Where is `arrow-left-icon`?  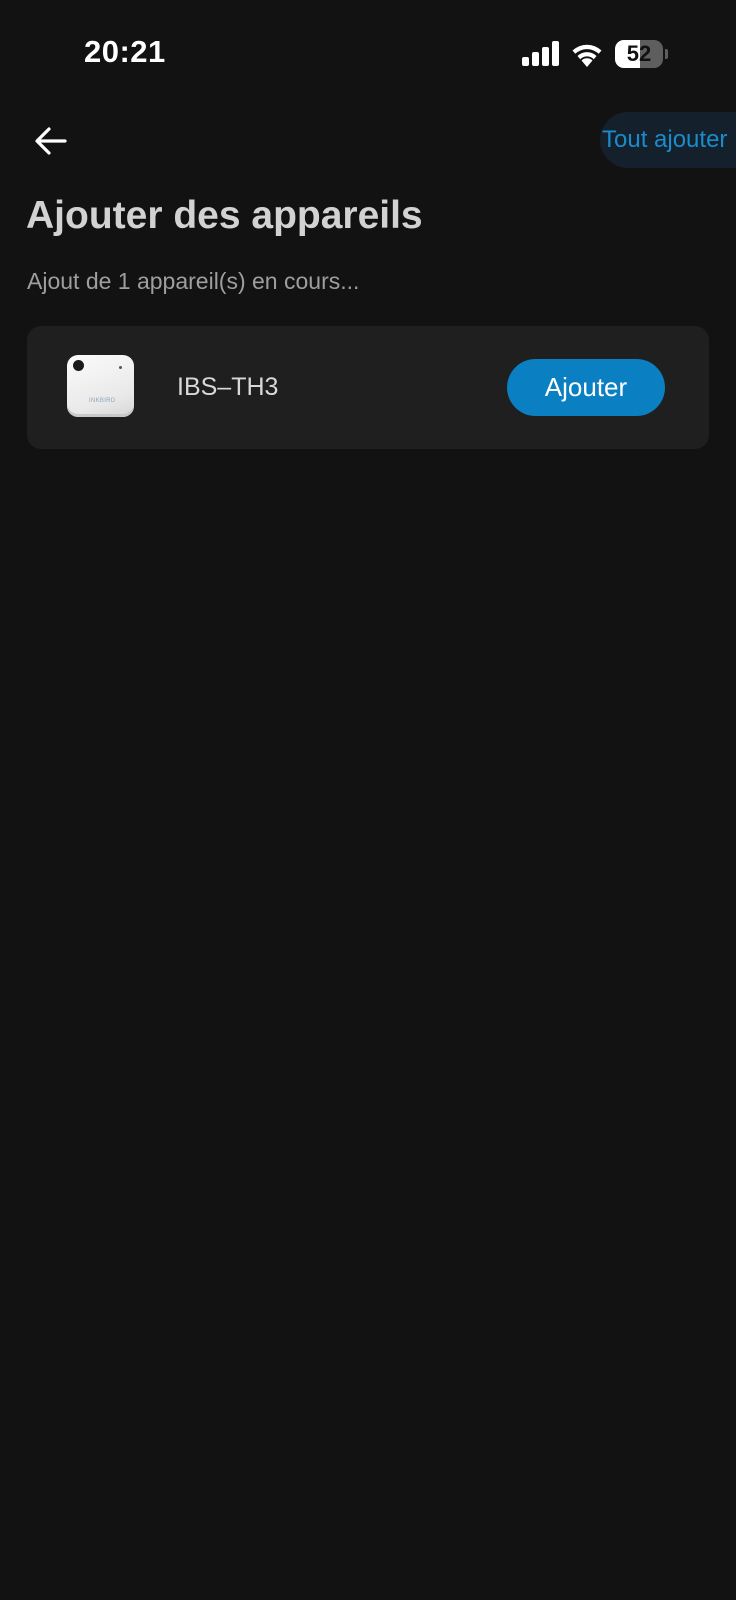
arrow-left-icon is located at coordinates (51, 141).